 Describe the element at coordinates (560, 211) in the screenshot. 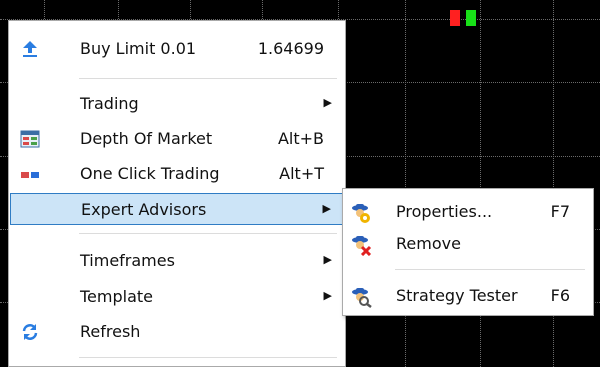

I see `submenu-item-shortcut: F7` at that location.